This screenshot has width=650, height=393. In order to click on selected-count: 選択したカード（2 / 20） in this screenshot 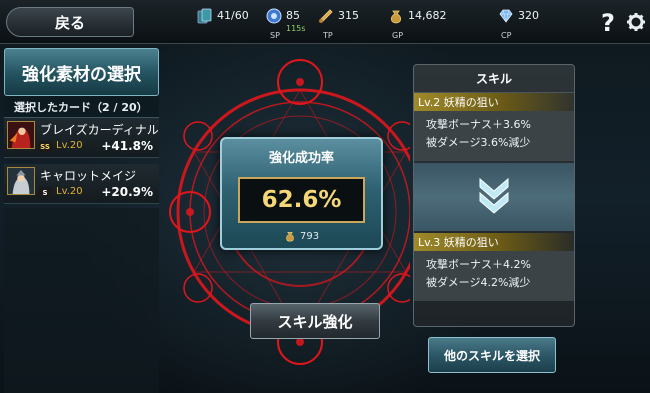, I will do `click(81, 107)`.